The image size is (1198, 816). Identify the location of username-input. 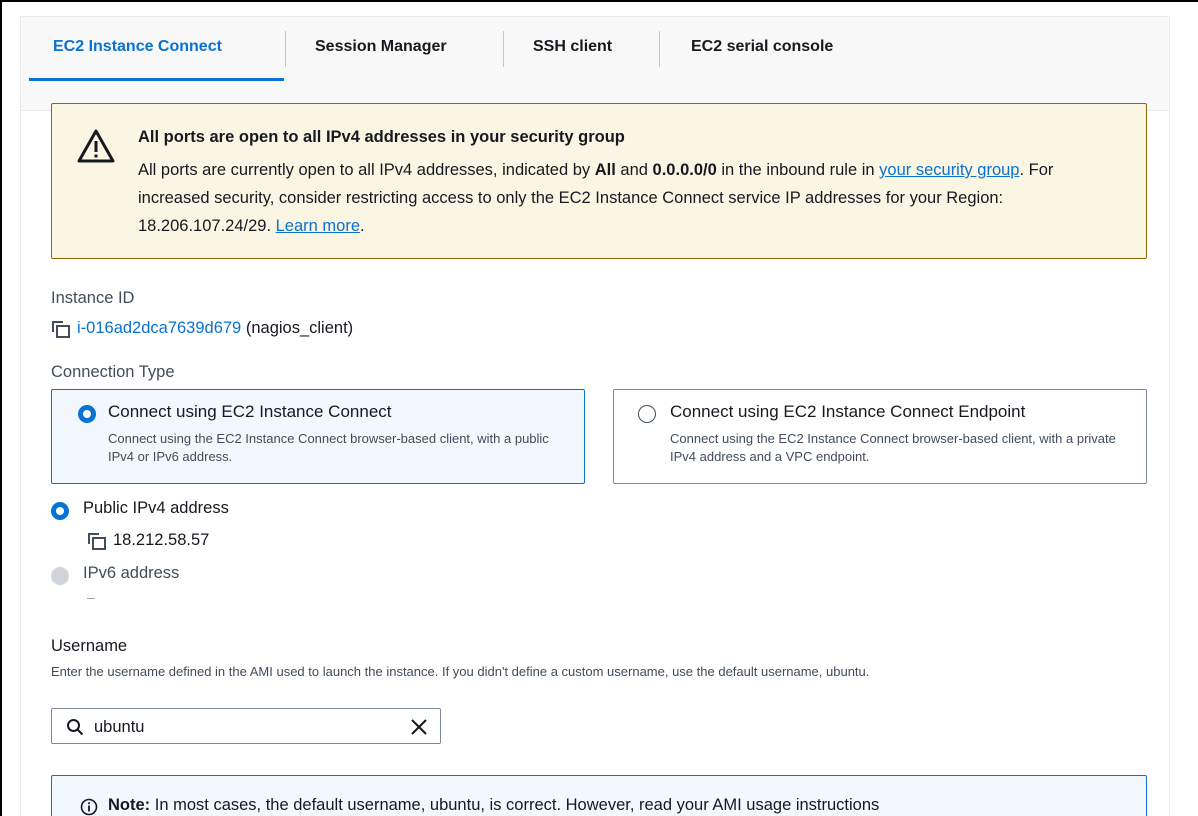
(244, 727).